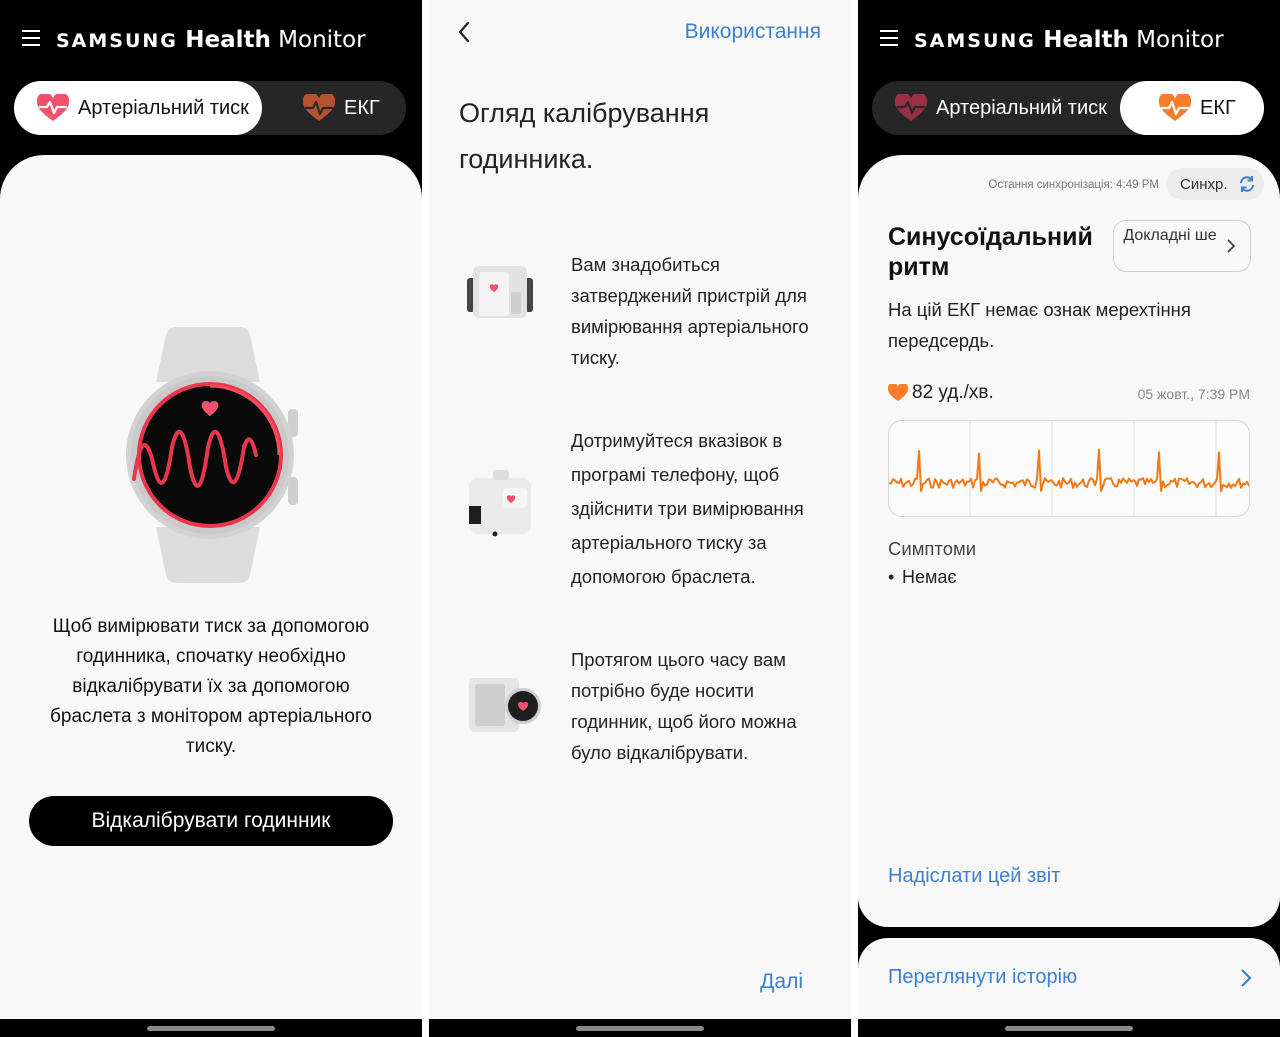 The width and height of the screenshot is (1280, 1037). I want to click on ecg-waveform, so click(1069, 468).